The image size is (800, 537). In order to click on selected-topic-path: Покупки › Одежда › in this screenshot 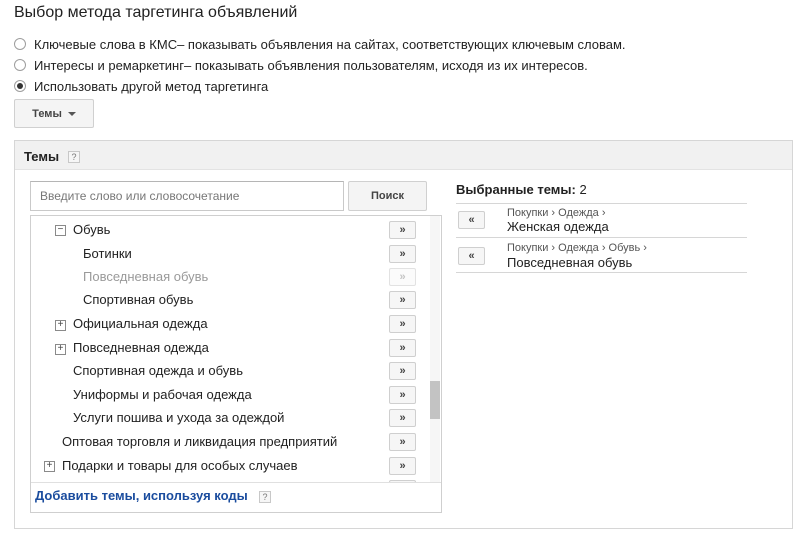, I will do `click(556, 213)`.